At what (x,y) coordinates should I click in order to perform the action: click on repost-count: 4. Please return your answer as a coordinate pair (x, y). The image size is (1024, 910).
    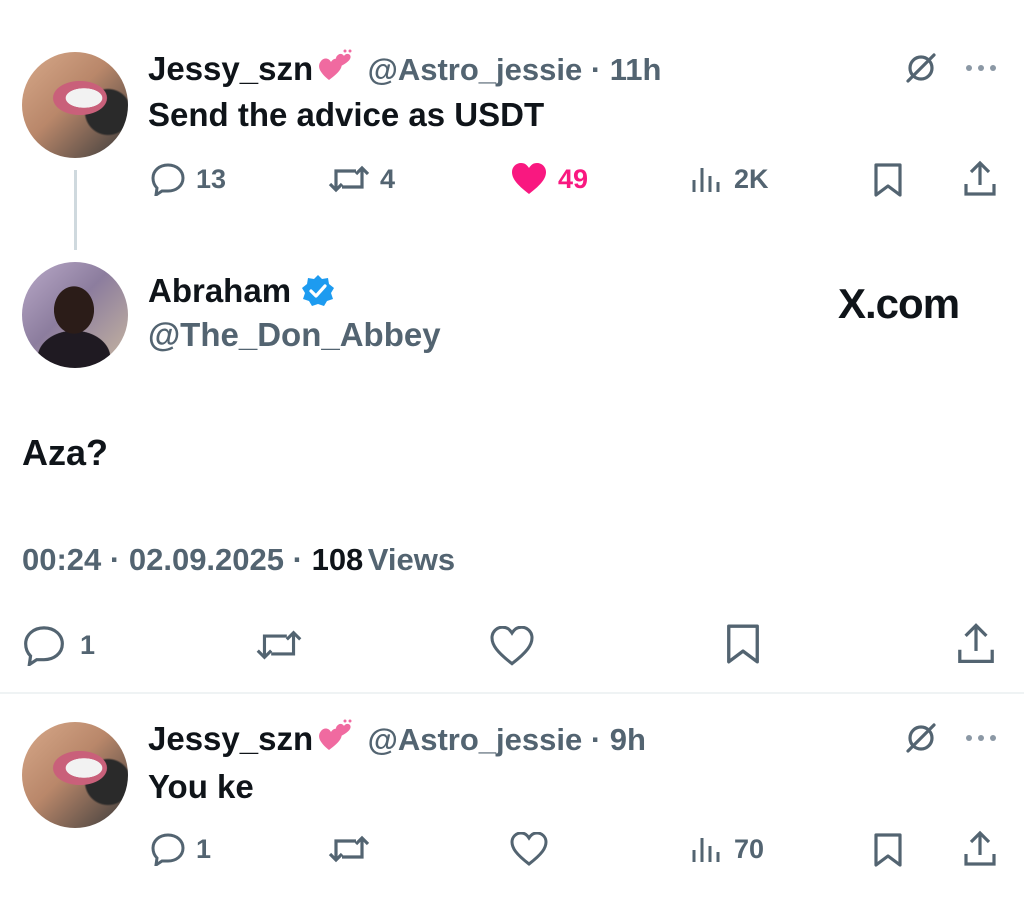
    Looking at the image, I should click on (388, 178).